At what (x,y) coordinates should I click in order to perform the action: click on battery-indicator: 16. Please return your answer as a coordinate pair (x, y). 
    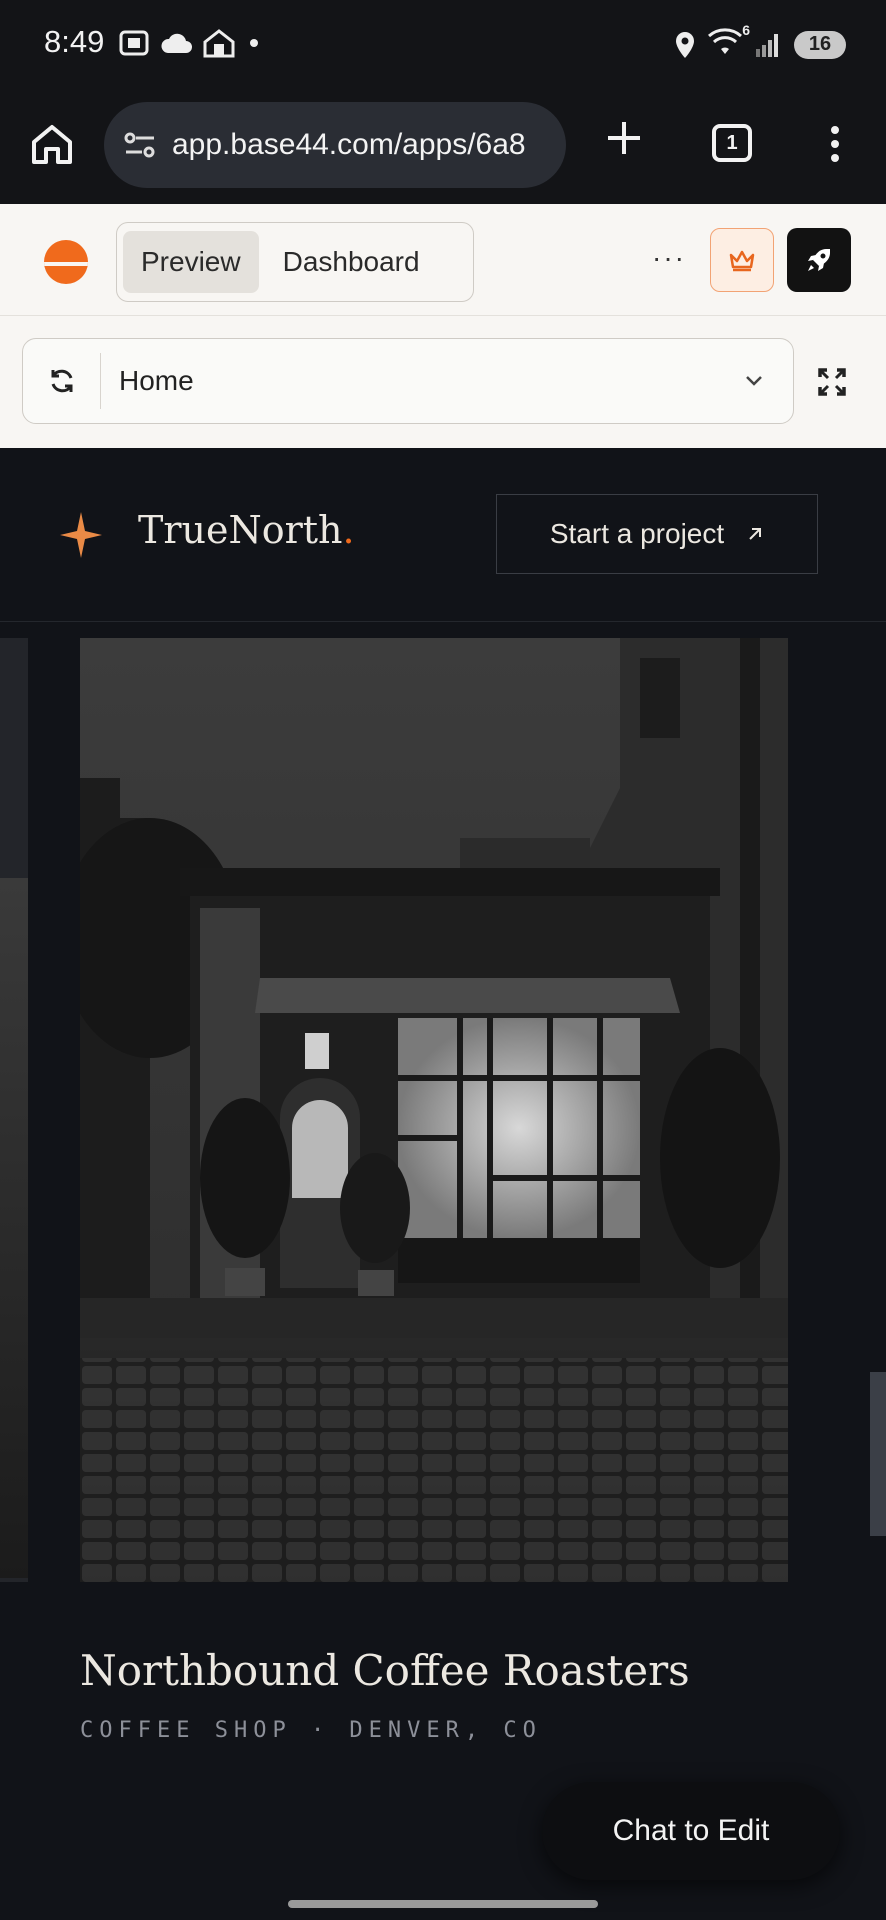
    Looking at the image, I should click on (820, 44).